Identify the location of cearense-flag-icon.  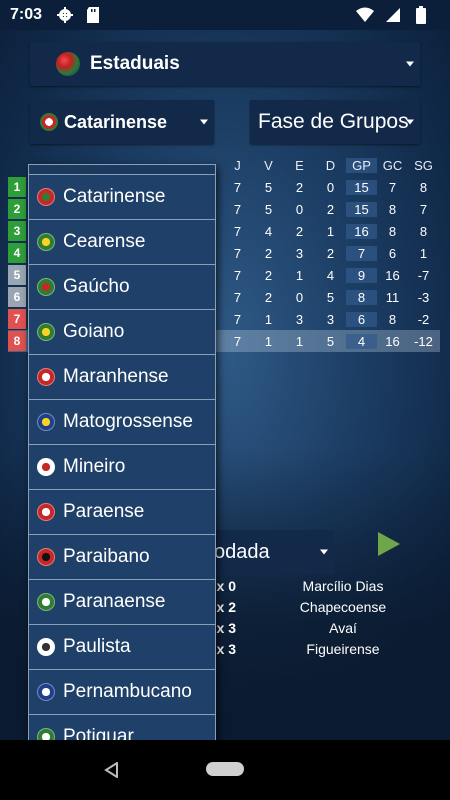
(46, 242).